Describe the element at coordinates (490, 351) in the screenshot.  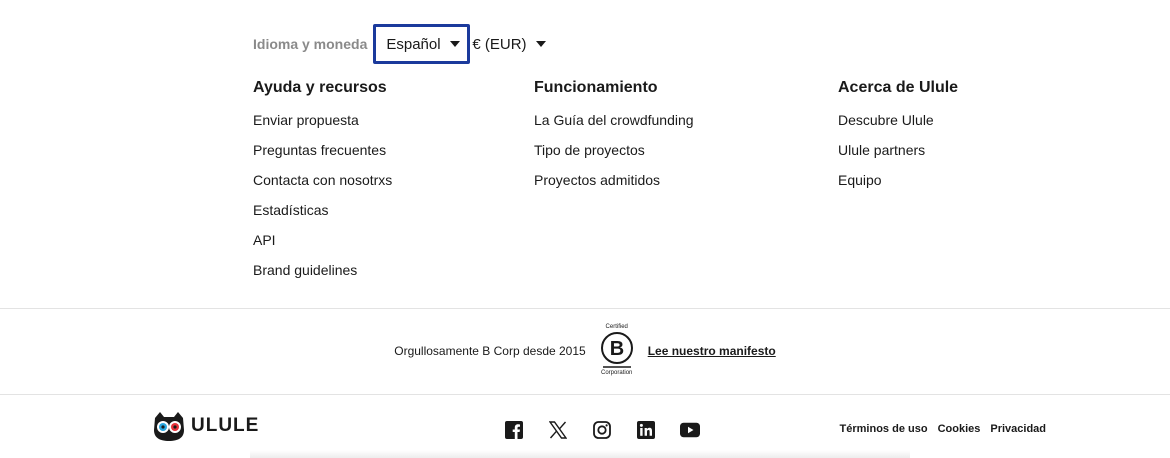
I see `bcorp-text: Orgullosamente B Corp desde 2015` at that location.